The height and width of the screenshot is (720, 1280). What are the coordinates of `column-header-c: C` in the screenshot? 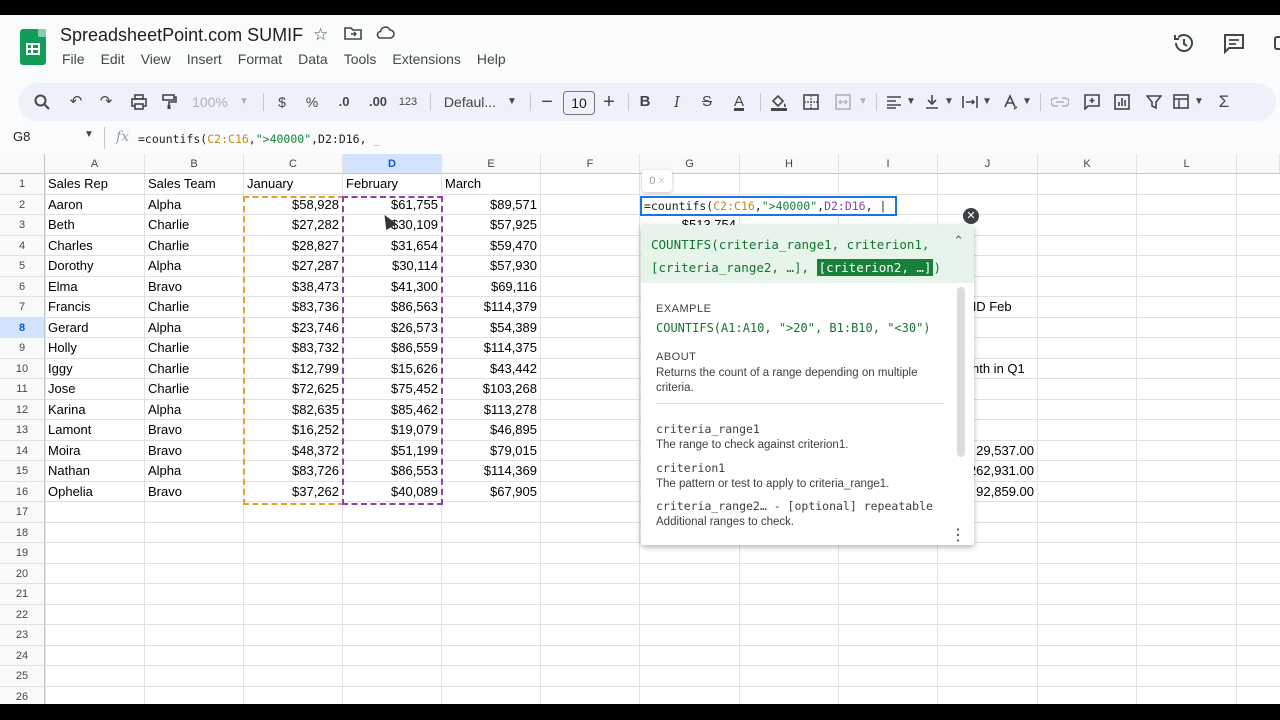 It's located at (293, 164).